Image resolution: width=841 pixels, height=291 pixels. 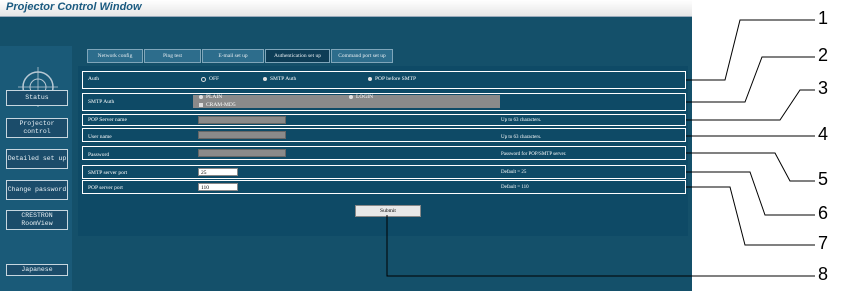 I want to click on callout-number: 1, so click(x=823, y=18).